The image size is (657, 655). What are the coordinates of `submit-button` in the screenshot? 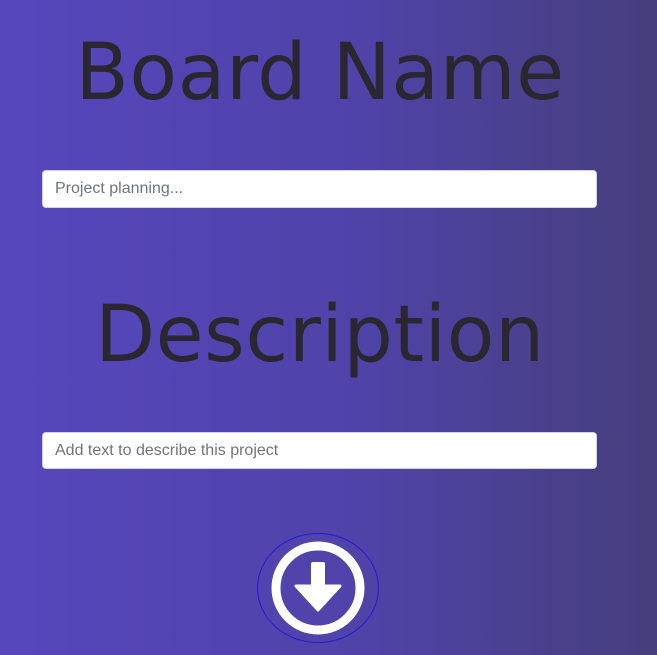 It's located at (318, 588).